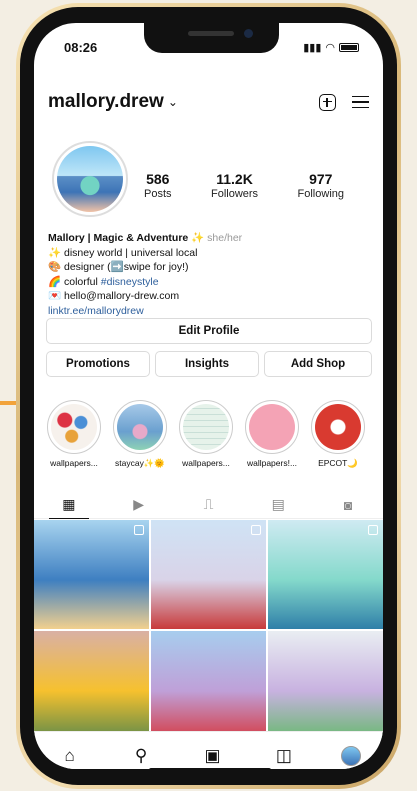  Describe the element at coordinates (212, 756) in the screenshot. I see `reels-icon: ▣` at that location.